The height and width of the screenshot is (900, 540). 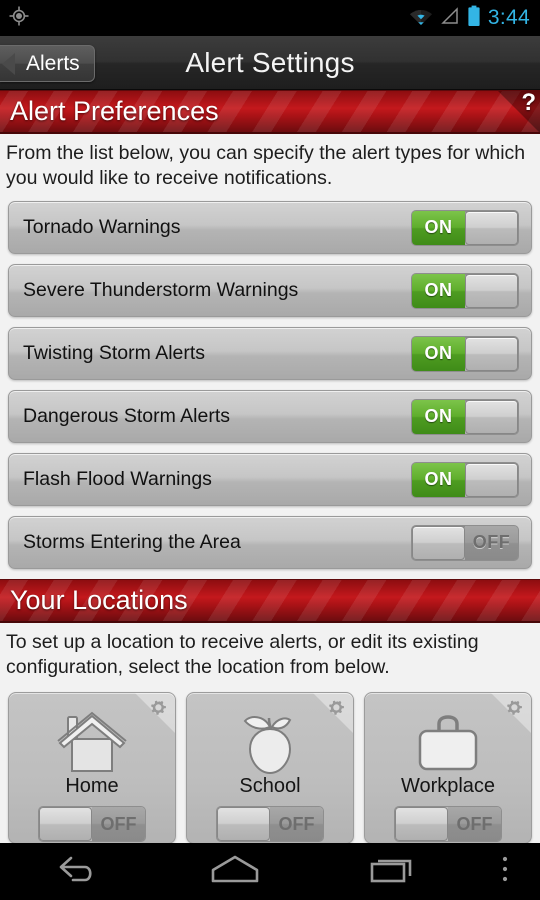 I want to click on status-bar-clock: 3:44, so click(x=508, y=17).